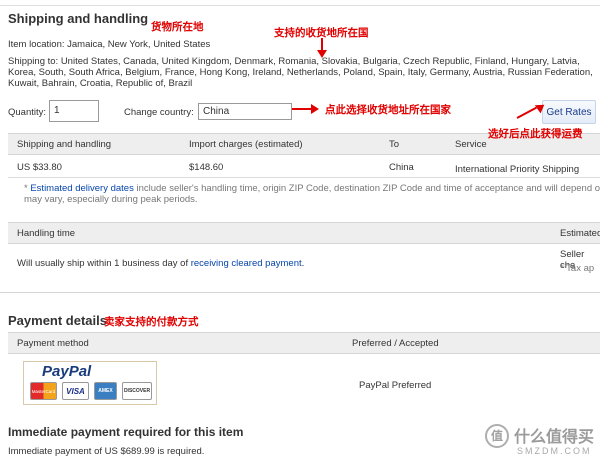 Image resolution: width=600 pixels, height=464 pixels. I want to click on tax-note: * Tax ap, so click(577, 268).